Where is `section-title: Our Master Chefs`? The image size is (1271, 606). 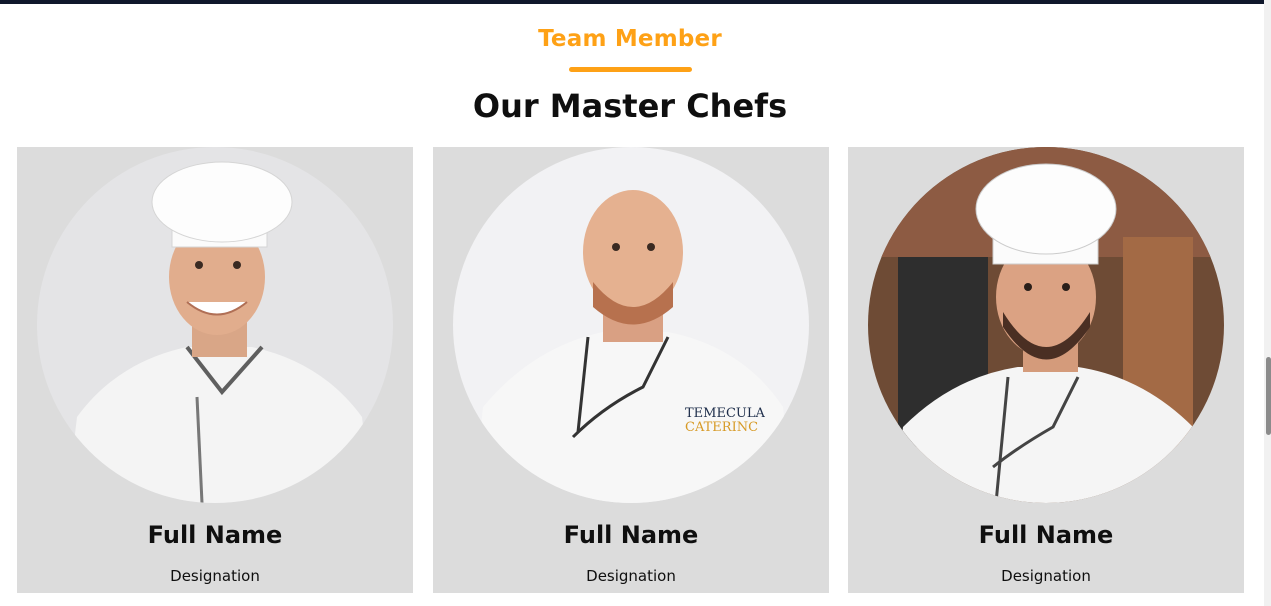 section-title: Our Master Chefs is located at coordinates (630, 106).